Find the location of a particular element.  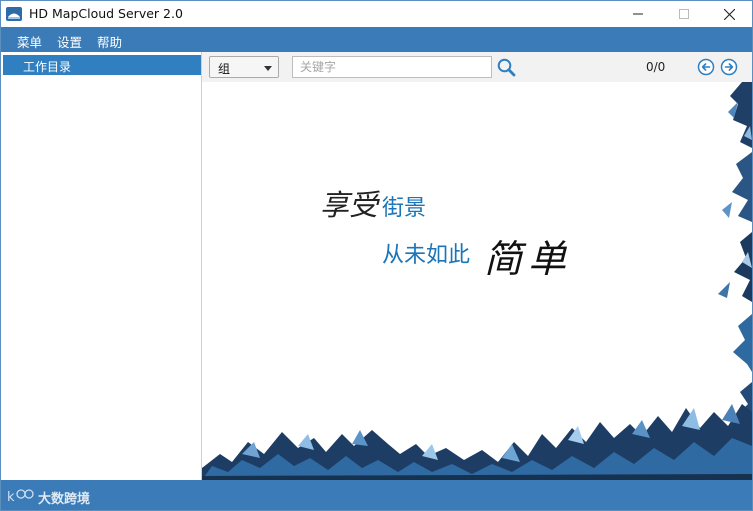

minimize-button is located at coordinates (638, 14).